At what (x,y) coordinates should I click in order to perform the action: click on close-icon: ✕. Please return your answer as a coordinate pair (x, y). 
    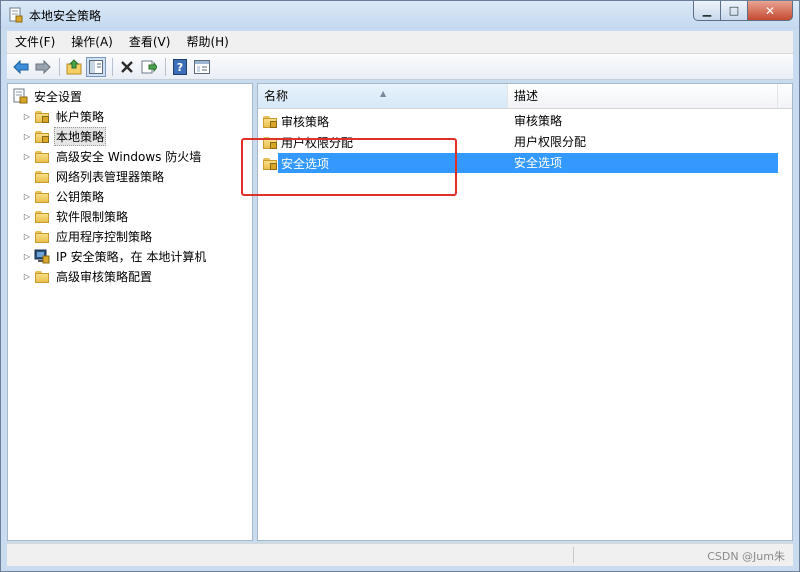
    Looking at the image, I should click on (770, 10).